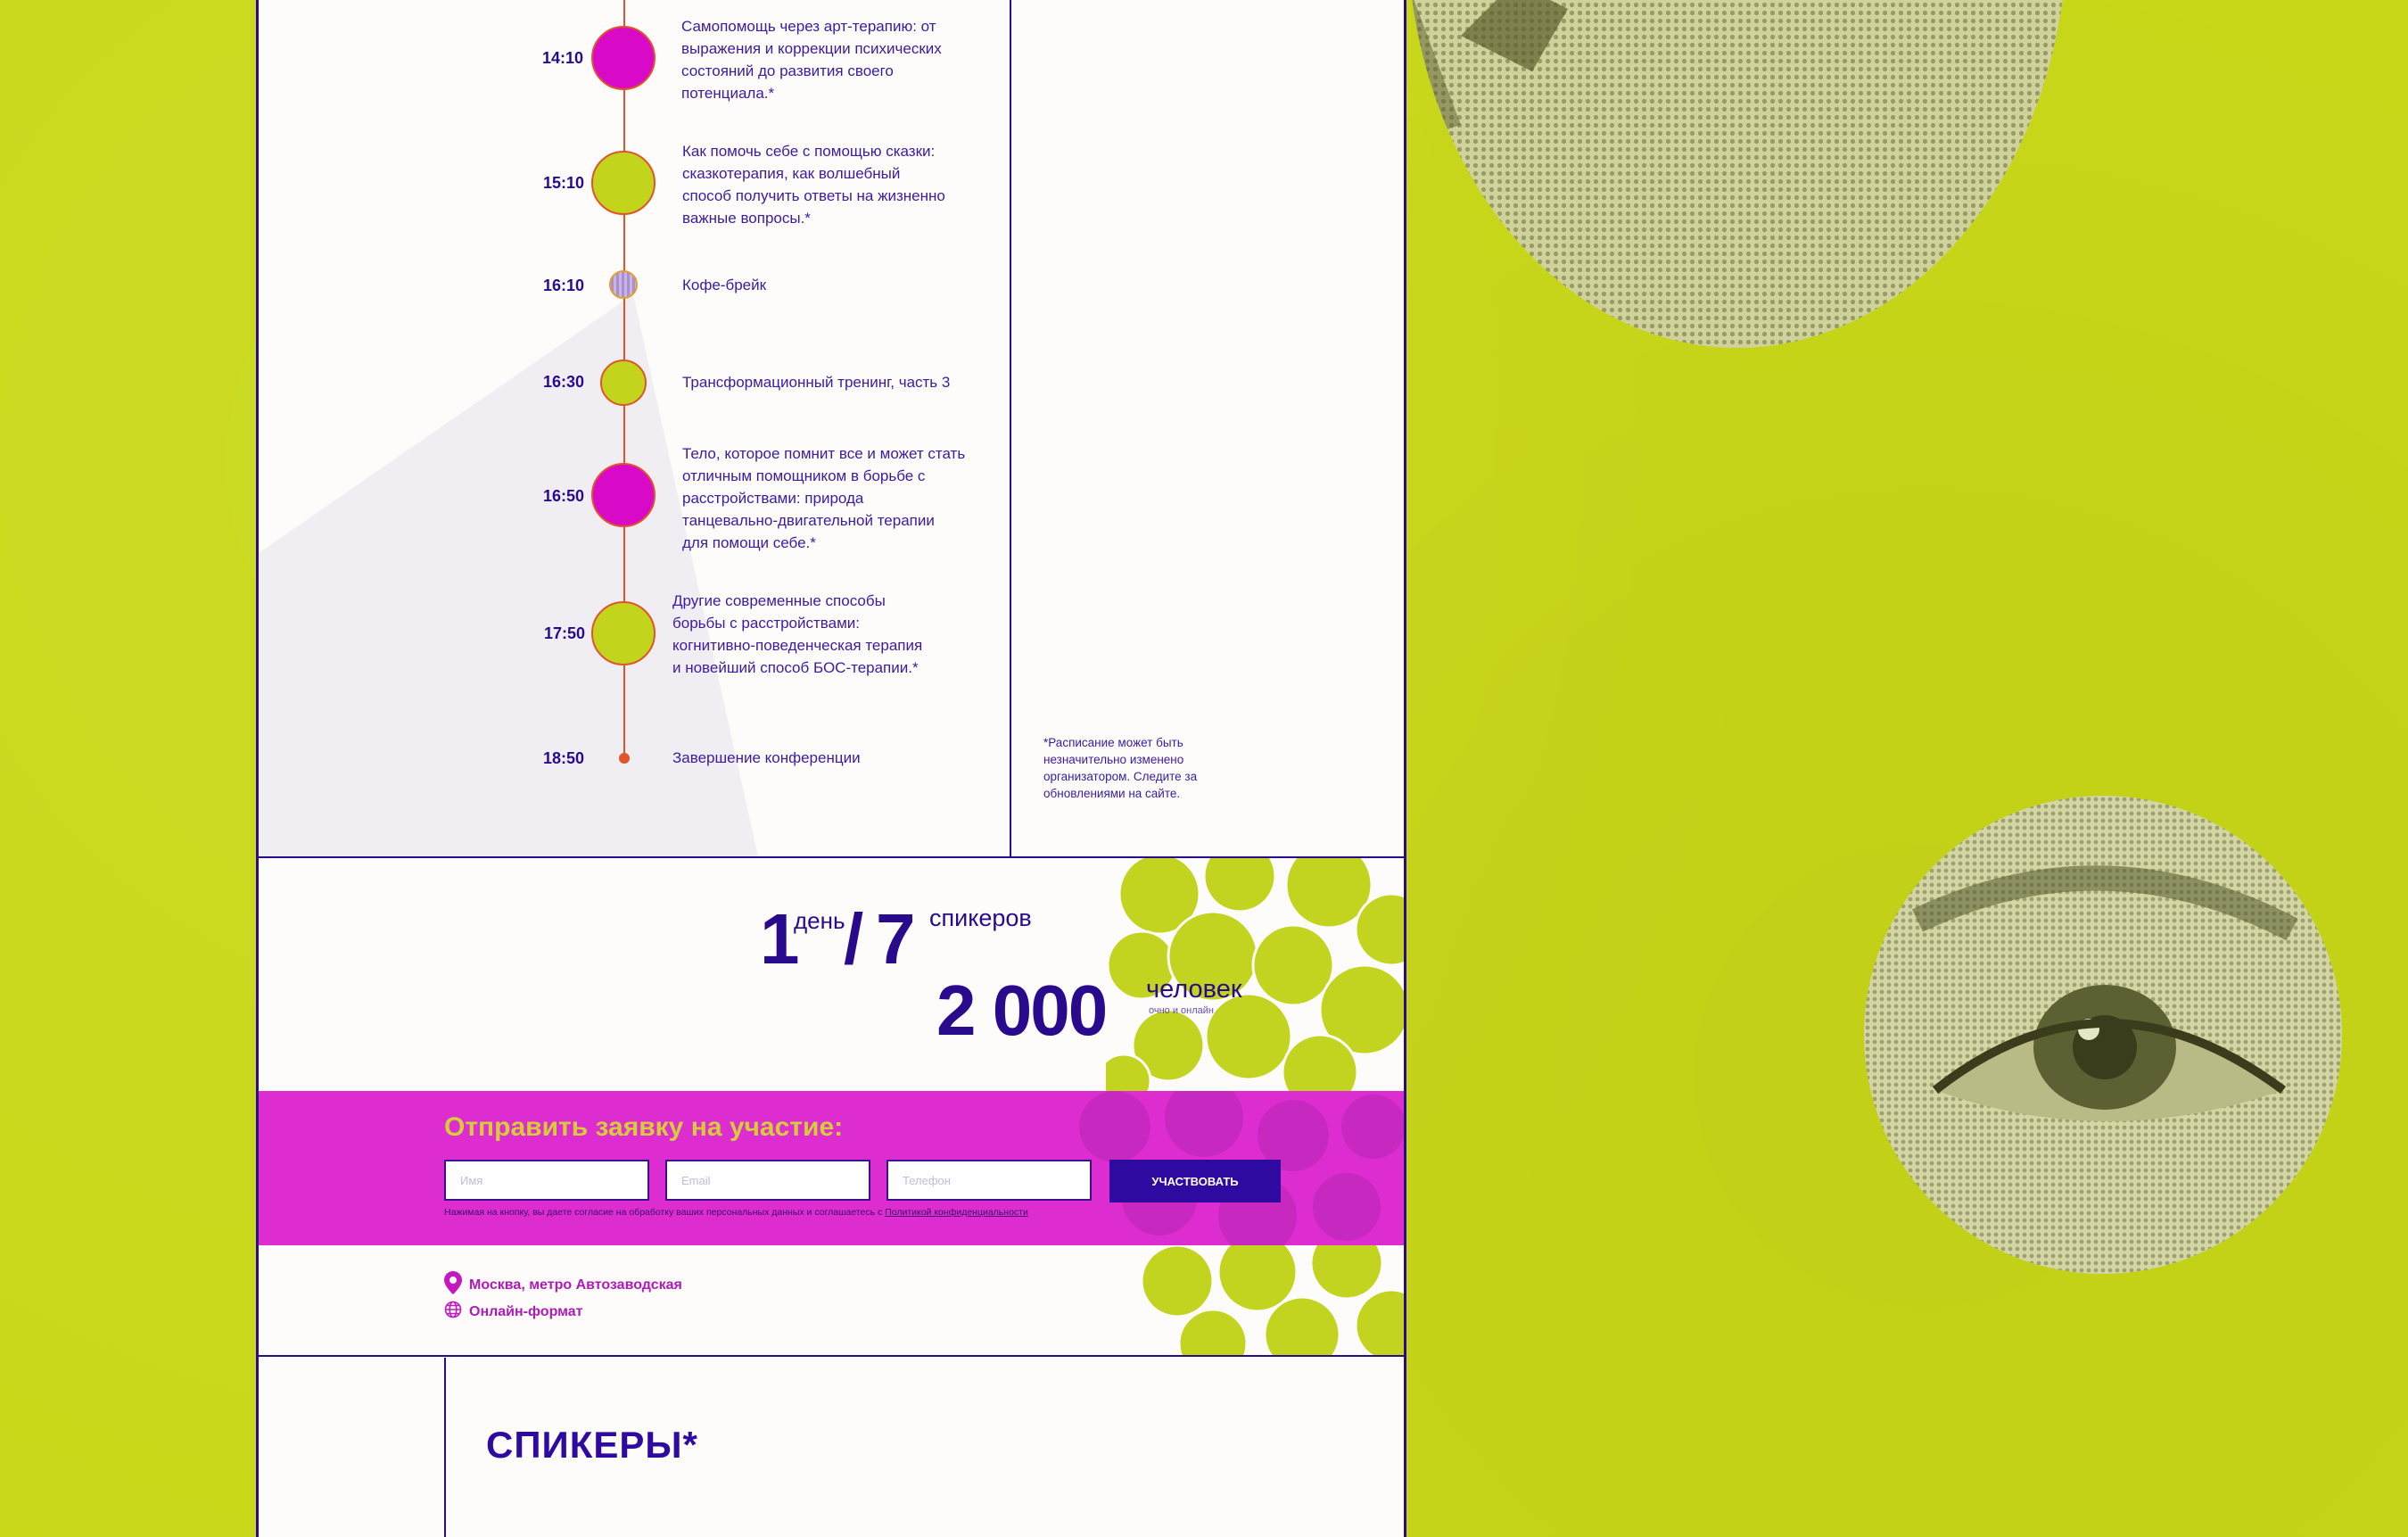 This screenshot has height=1537, width=2408. I want to click on schedule-time: 16:10, so click(564, 285).